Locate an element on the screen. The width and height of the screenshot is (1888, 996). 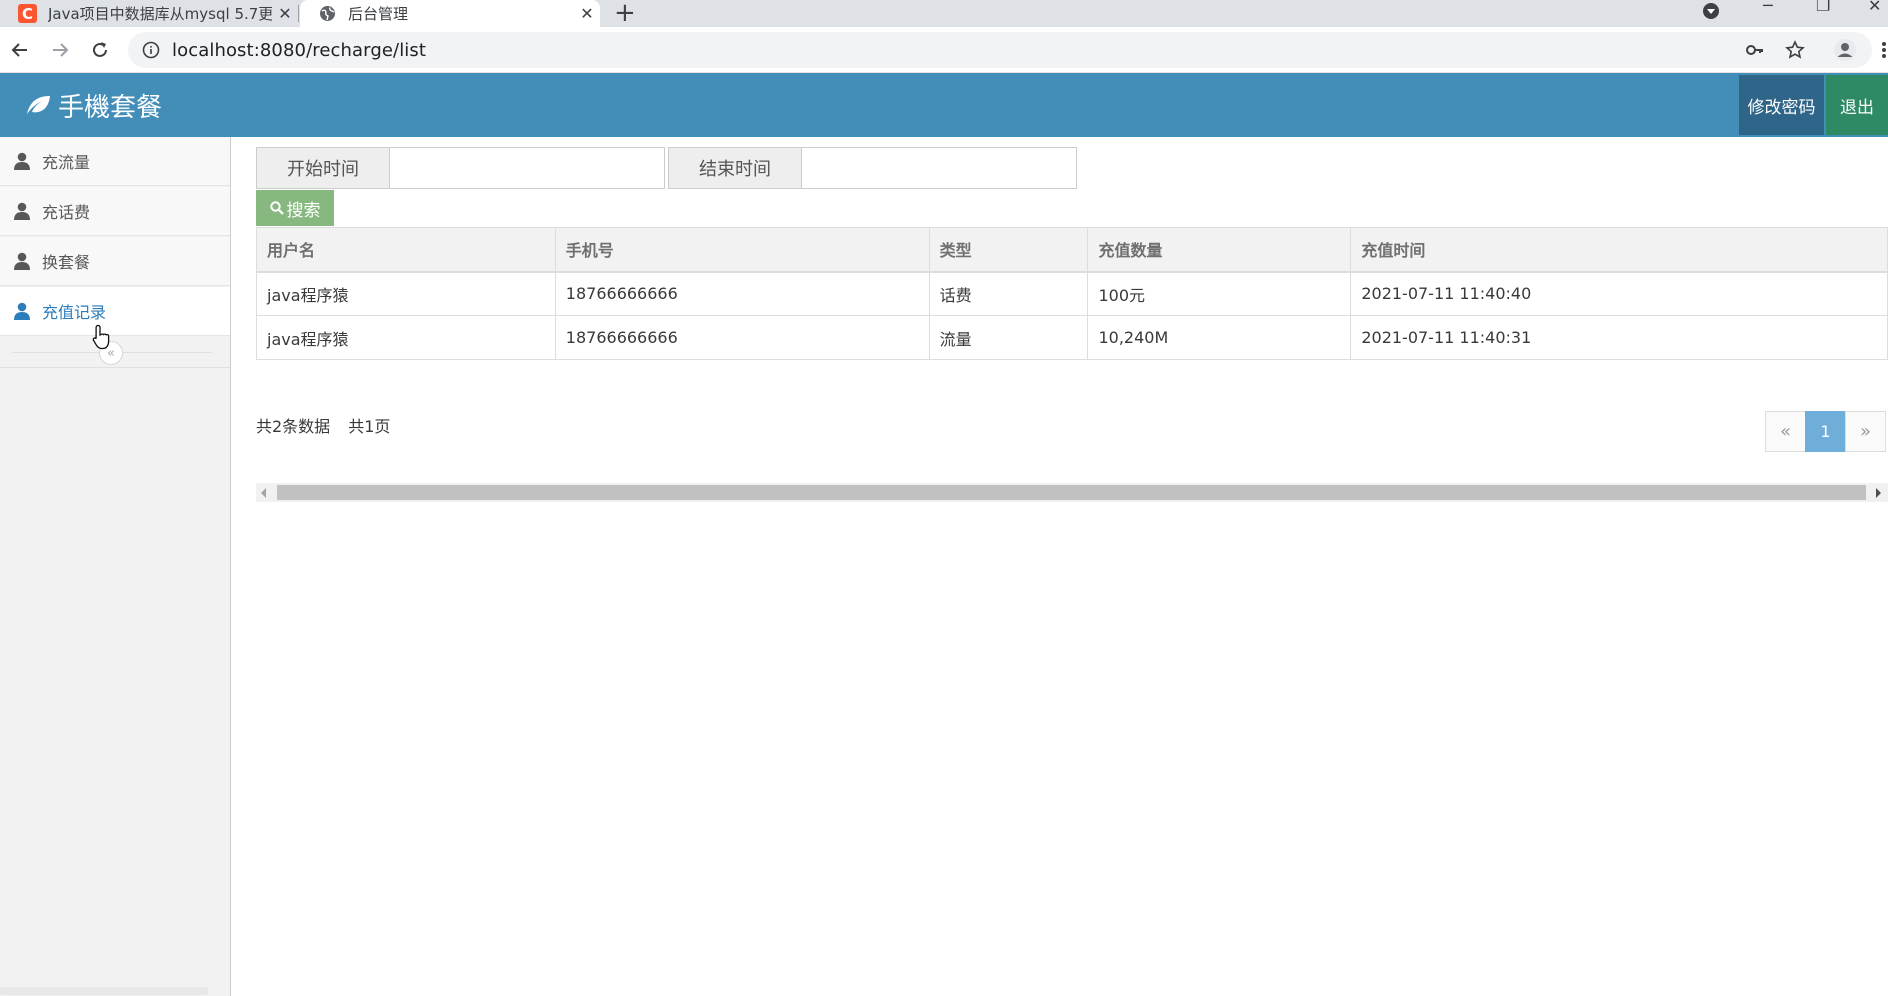
pagination-page-1: 1 is located at coordinates (1825, 431).